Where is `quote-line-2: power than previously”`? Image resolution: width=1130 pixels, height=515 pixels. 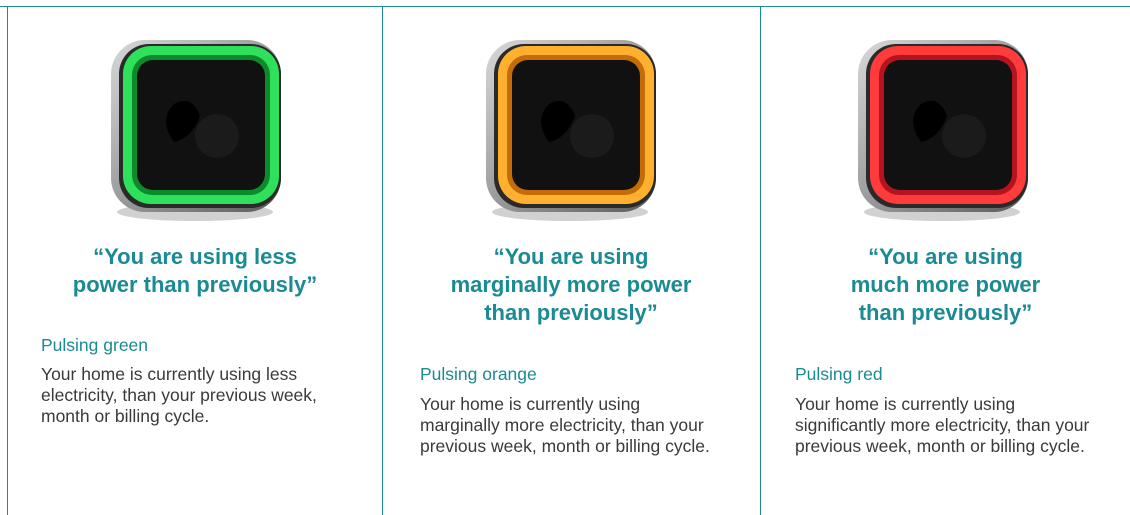
quote-line-2: power than previously” is located at coordinates (195, 284).